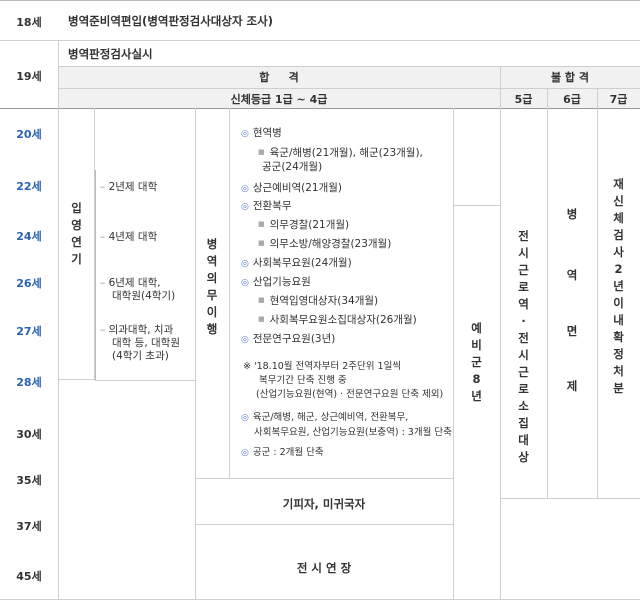  Describe the element at coordinates (170, 21) in the screenshot. I see `row18-text: 병역준비역편입(병역판정검사대상자 조사)` at that location.